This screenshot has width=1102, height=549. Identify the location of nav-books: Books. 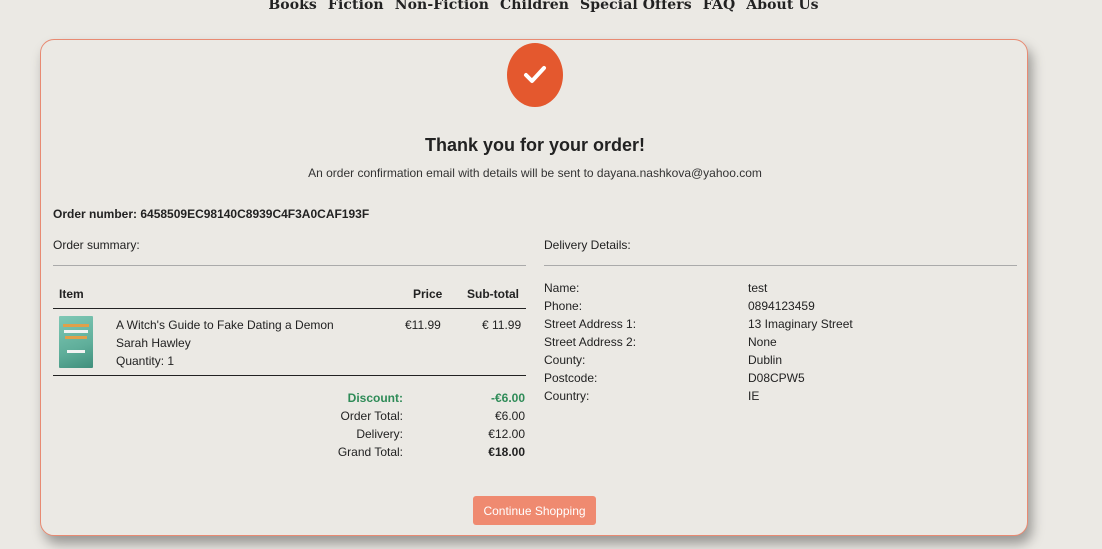
(292, 6).